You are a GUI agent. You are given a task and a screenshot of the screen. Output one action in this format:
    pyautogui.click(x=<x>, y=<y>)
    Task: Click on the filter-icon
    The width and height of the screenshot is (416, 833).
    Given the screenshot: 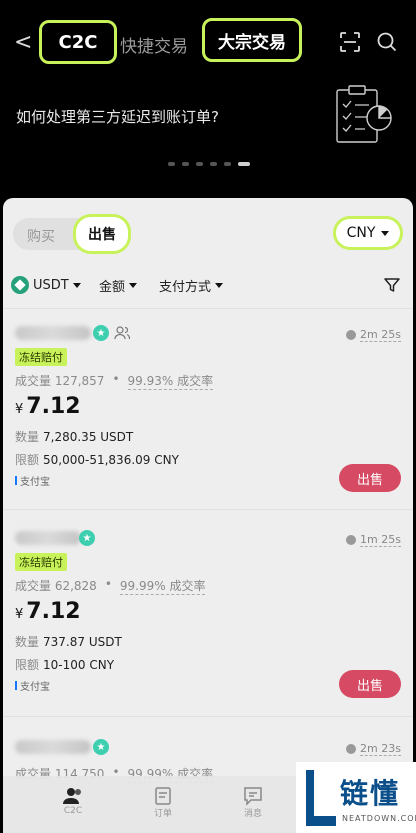 What is the action you would take?
    pyautogui.click(x=392, y=285)
    